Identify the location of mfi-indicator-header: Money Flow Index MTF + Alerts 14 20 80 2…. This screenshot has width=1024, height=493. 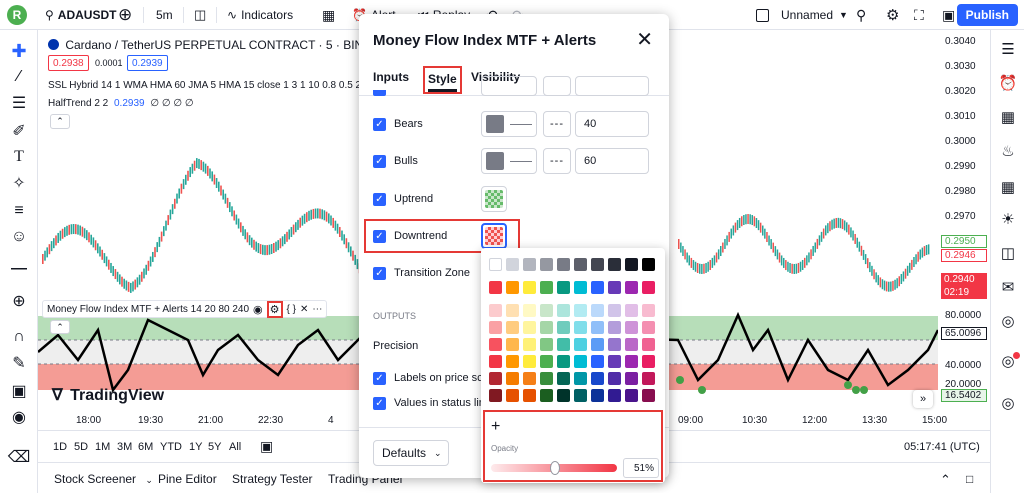
(185, 309).